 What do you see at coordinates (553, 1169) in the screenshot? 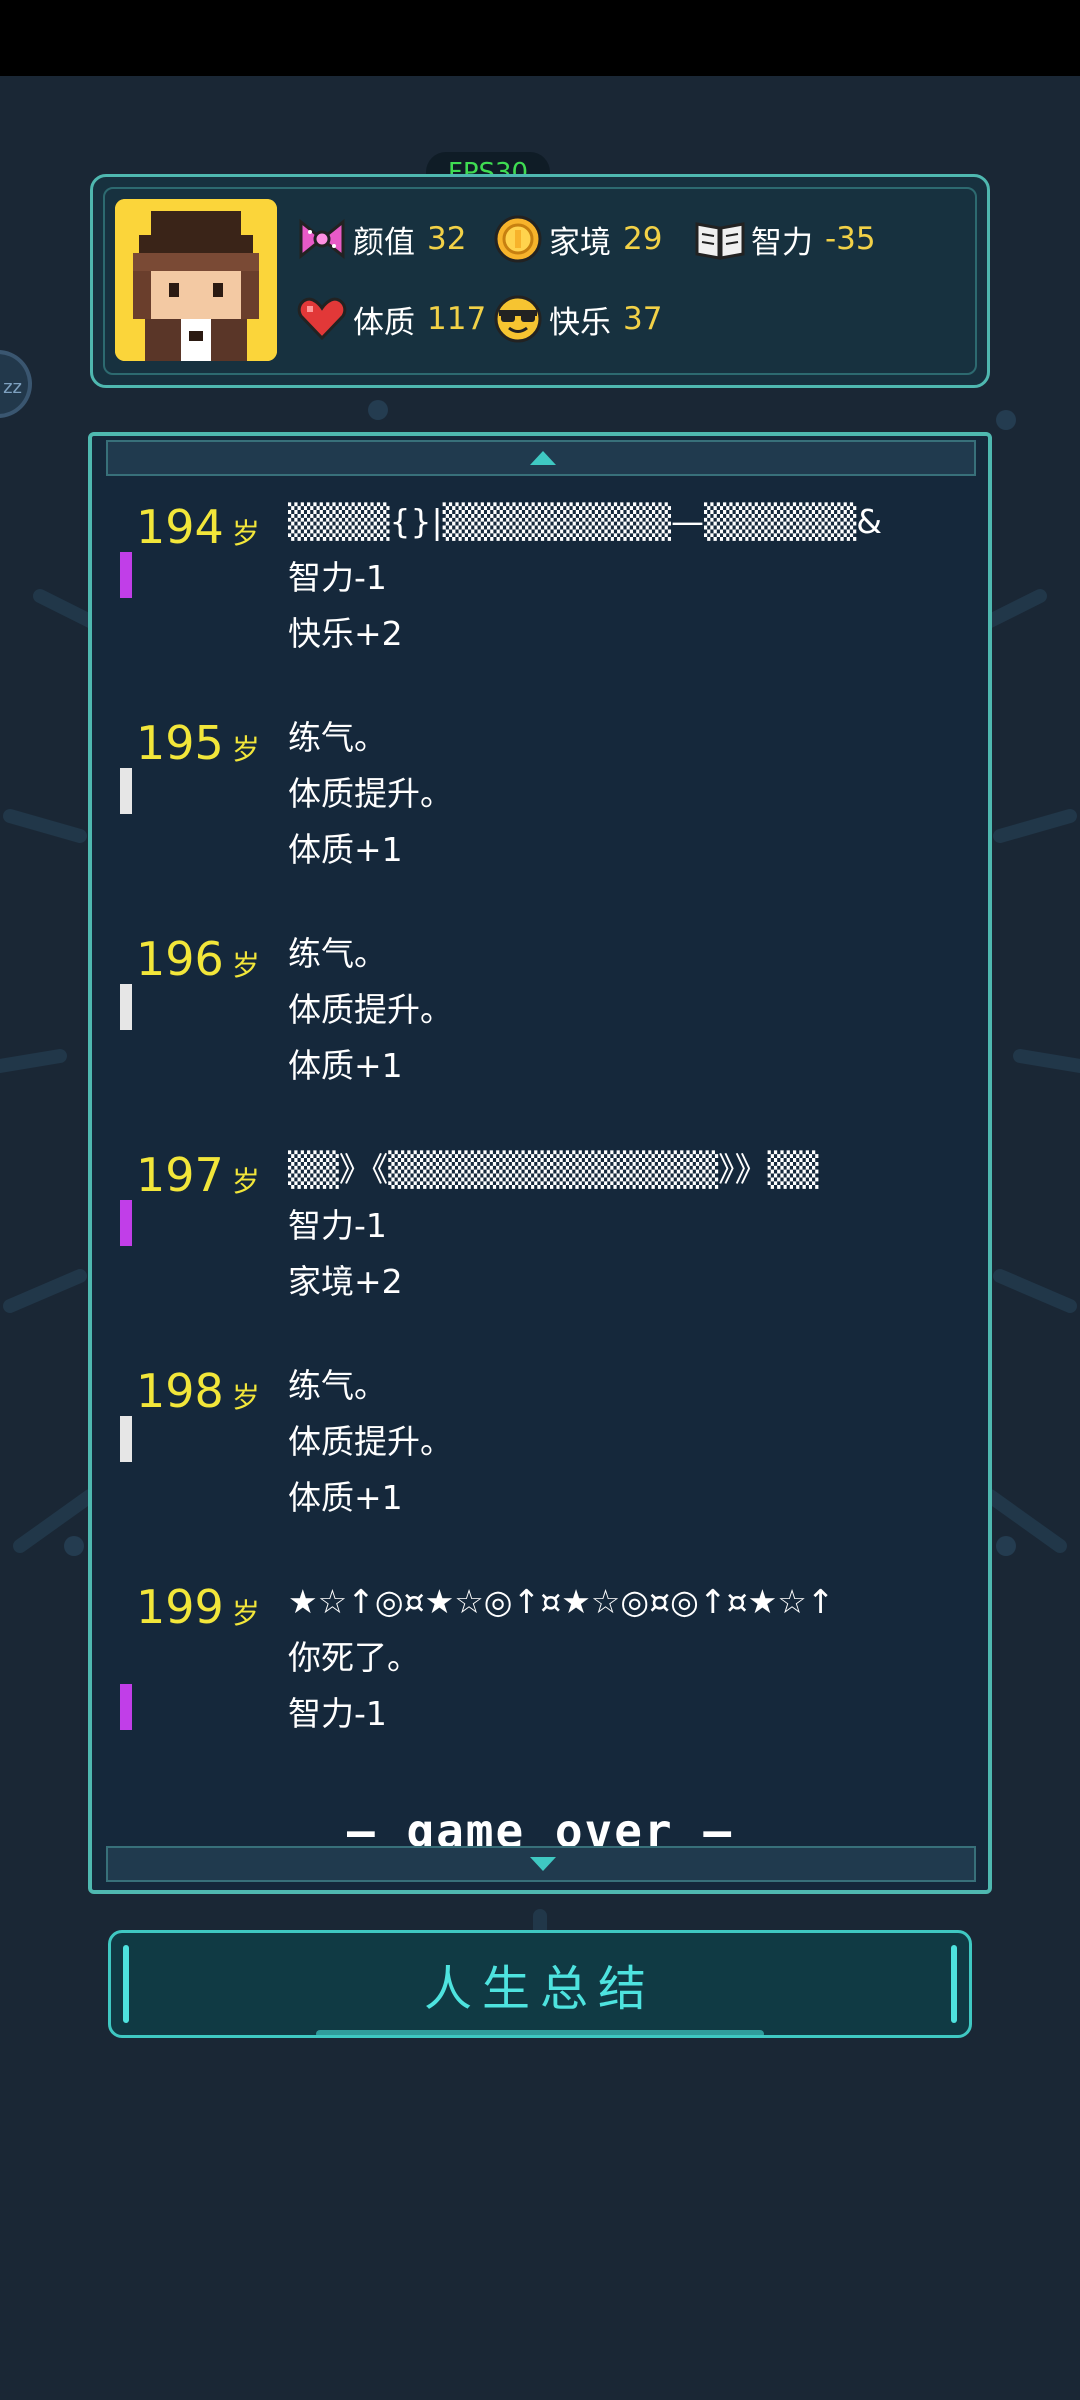
I see `event-line: ▒▒》《▒▒▒▒▒▒▒▒▒▒▒▒▒》》▒▒` at bounding box center [553, 1169].